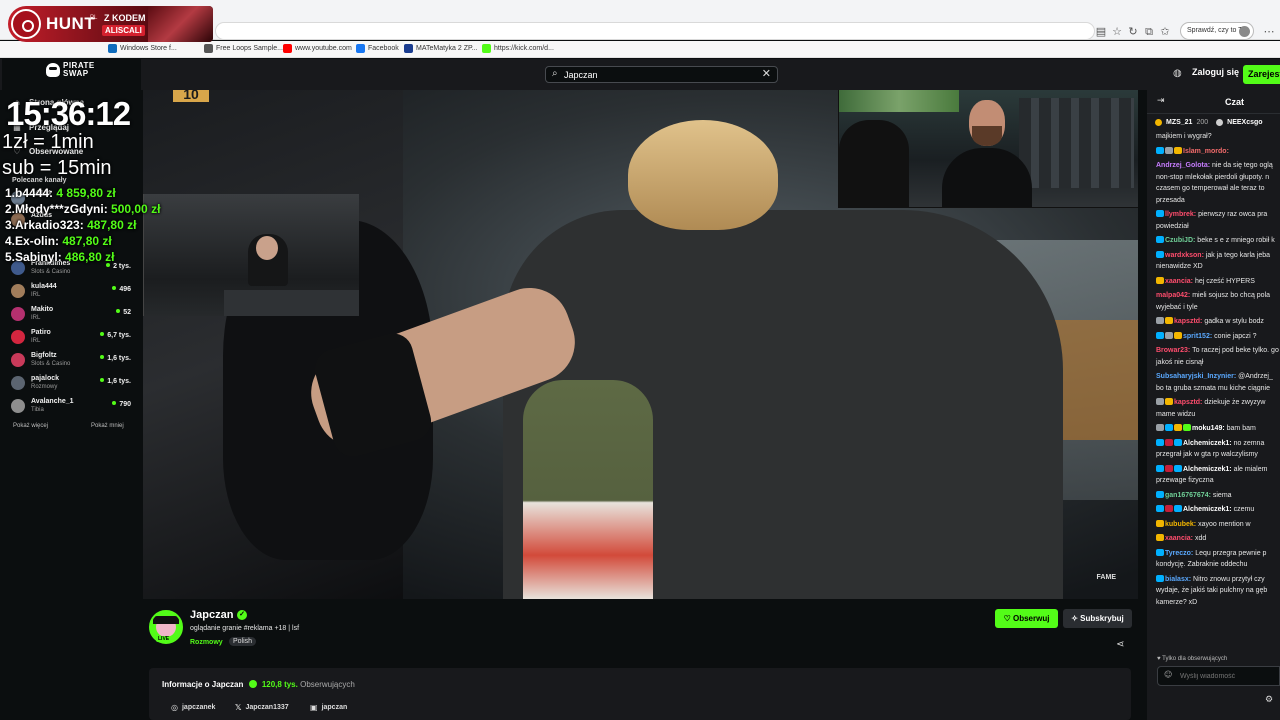  Describe the element at coordinates (328, 707) in the screenshot. I see `social-kick: ▣ japczan` at that location.